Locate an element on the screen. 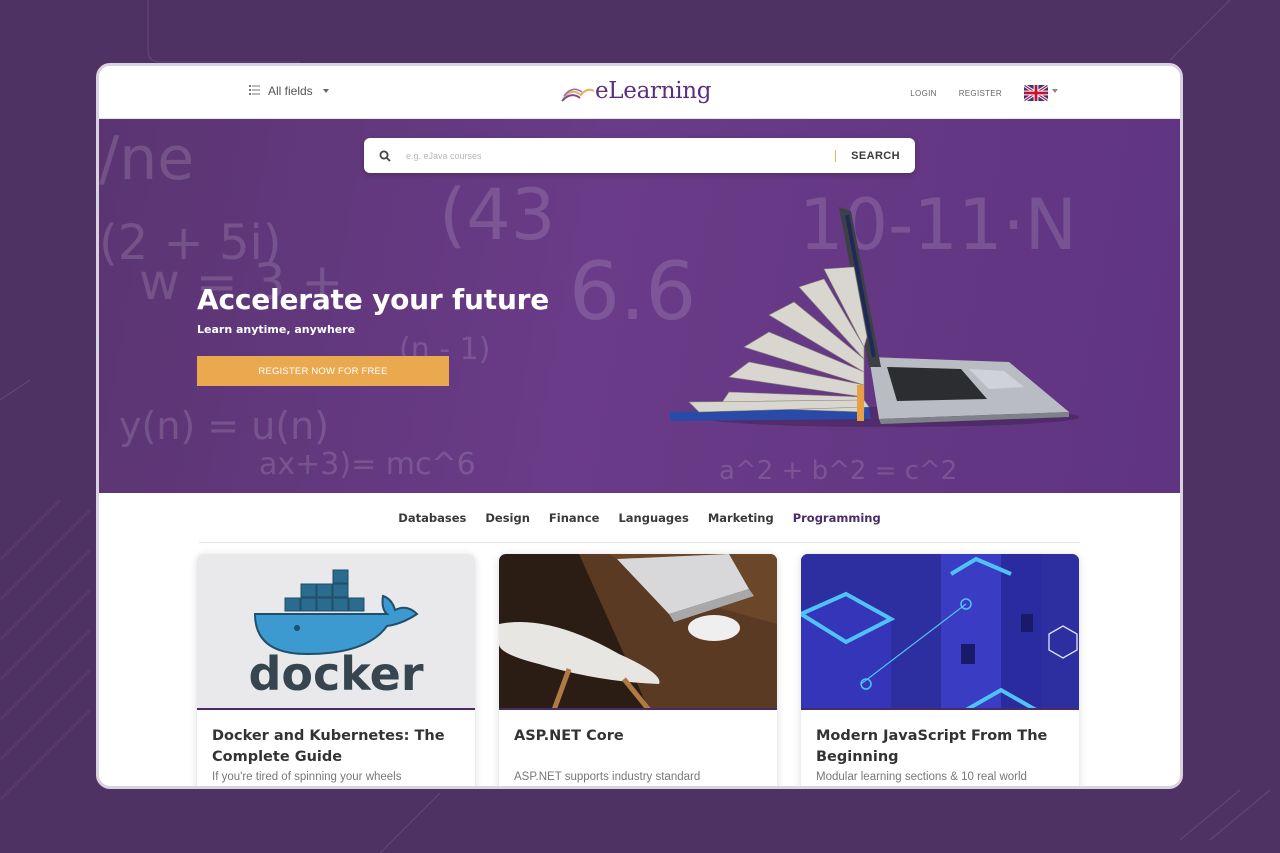  course-title: Modern JavaScript From The Beginning is located at coordinates (932, 746).